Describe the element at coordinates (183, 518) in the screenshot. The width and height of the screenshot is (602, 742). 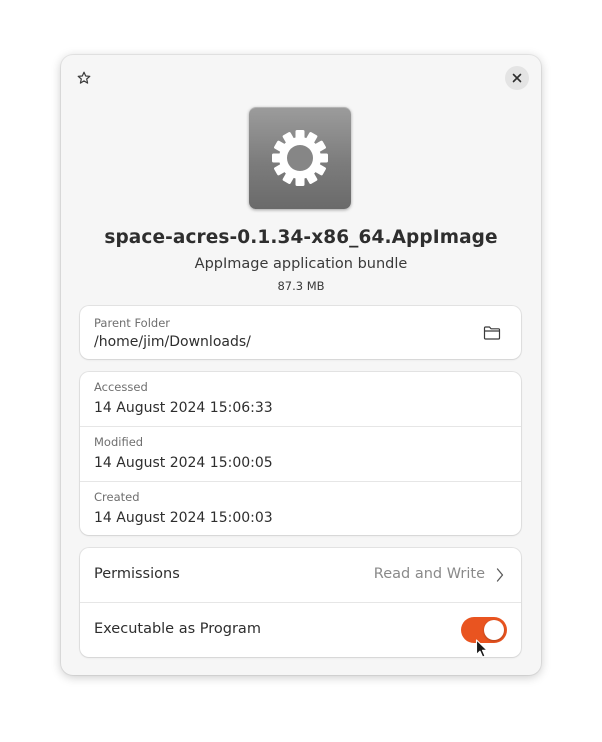
I see `created-value: 14 August 2024 15:00:03` at that location.